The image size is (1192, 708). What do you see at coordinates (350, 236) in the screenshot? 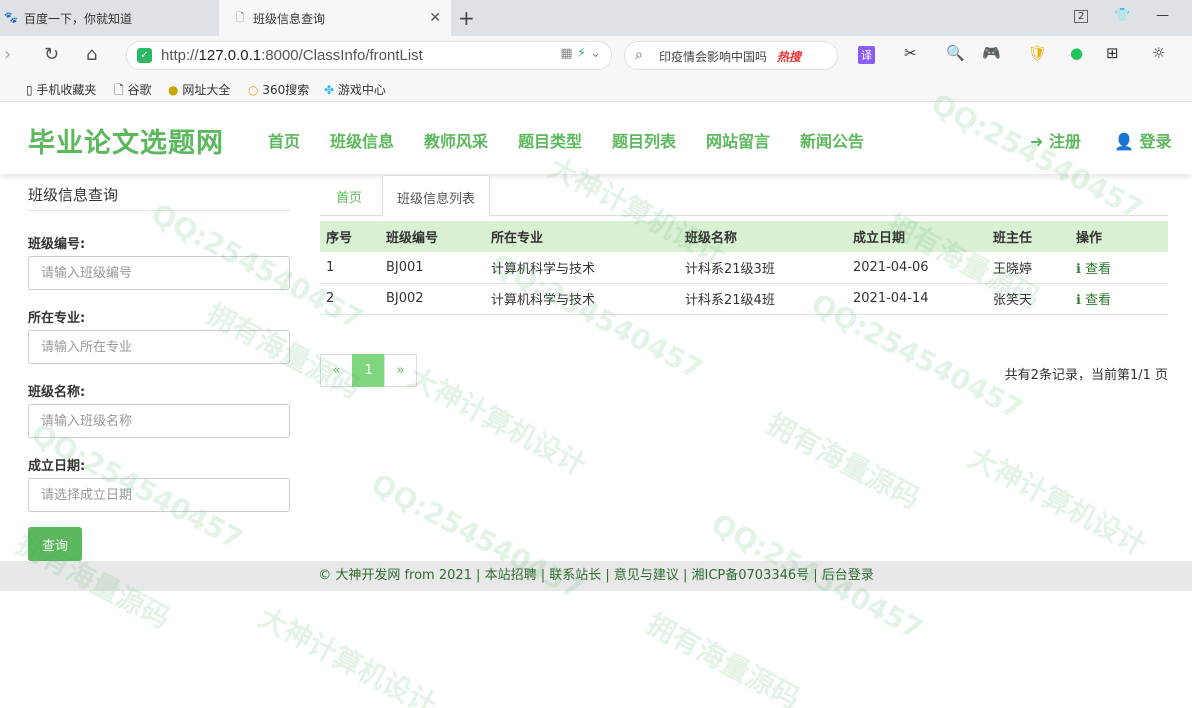
I see `col-index: 序号` at bounding box center [350, 236].